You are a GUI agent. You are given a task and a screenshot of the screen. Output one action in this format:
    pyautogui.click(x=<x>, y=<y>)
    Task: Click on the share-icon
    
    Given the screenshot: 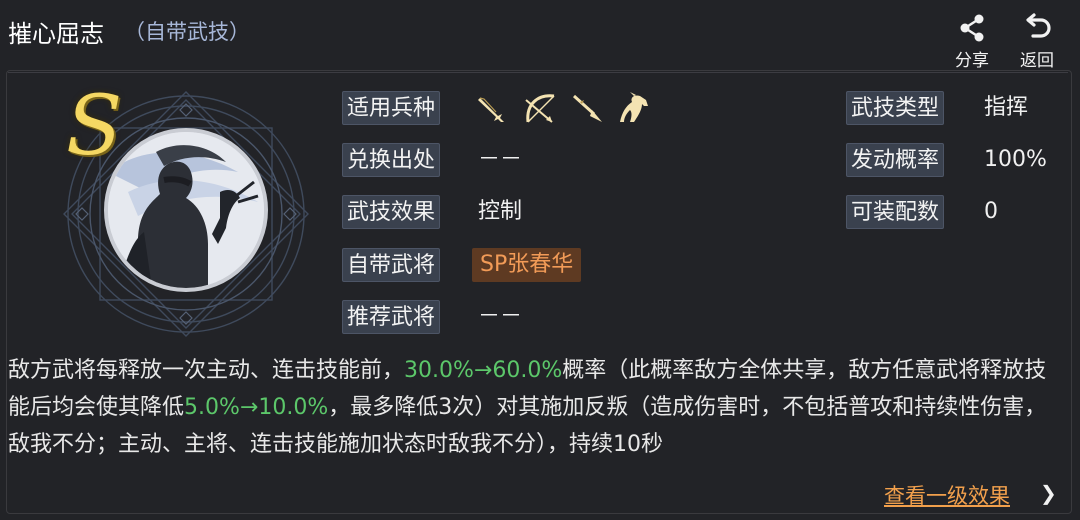 What is the action you would take?
    pyautogui.click(x=972, y=28)
    